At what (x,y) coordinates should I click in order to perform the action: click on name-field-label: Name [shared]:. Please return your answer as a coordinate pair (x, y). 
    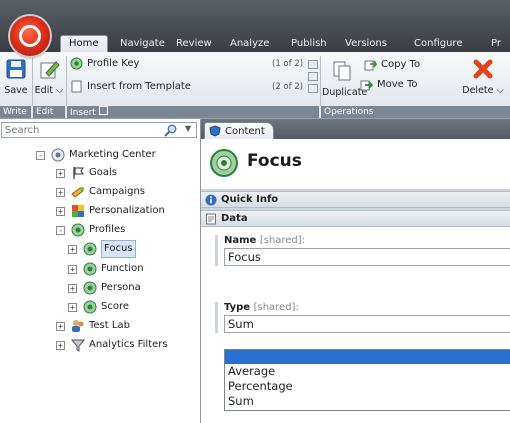
    Looking at the image, I should click on (265, 240).